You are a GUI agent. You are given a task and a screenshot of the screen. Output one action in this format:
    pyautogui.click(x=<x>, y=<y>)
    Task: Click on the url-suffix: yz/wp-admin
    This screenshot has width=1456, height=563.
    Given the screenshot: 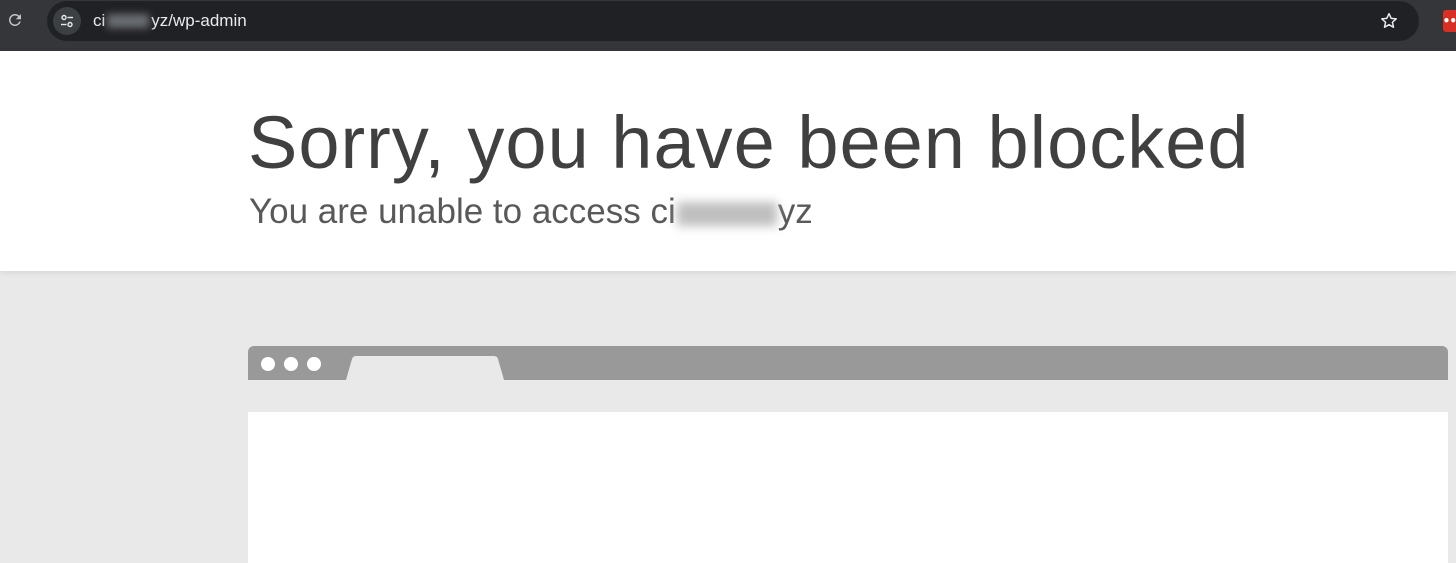 What is the action you would take?
    pyautogui.click(x=199, y=20)
    